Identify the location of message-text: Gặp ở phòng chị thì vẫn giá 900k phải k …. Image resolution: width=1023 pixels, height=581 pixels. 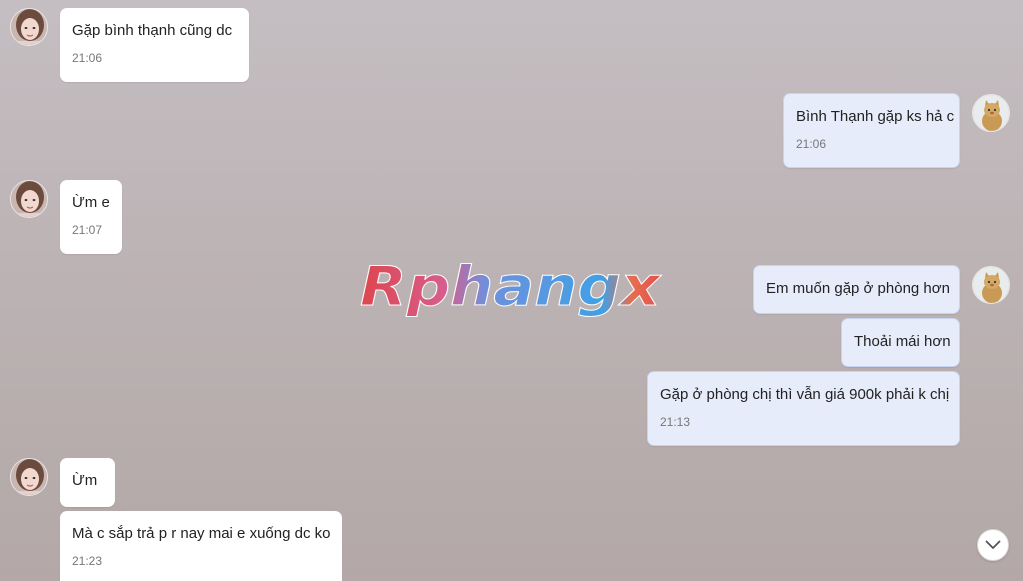
(805, 394).